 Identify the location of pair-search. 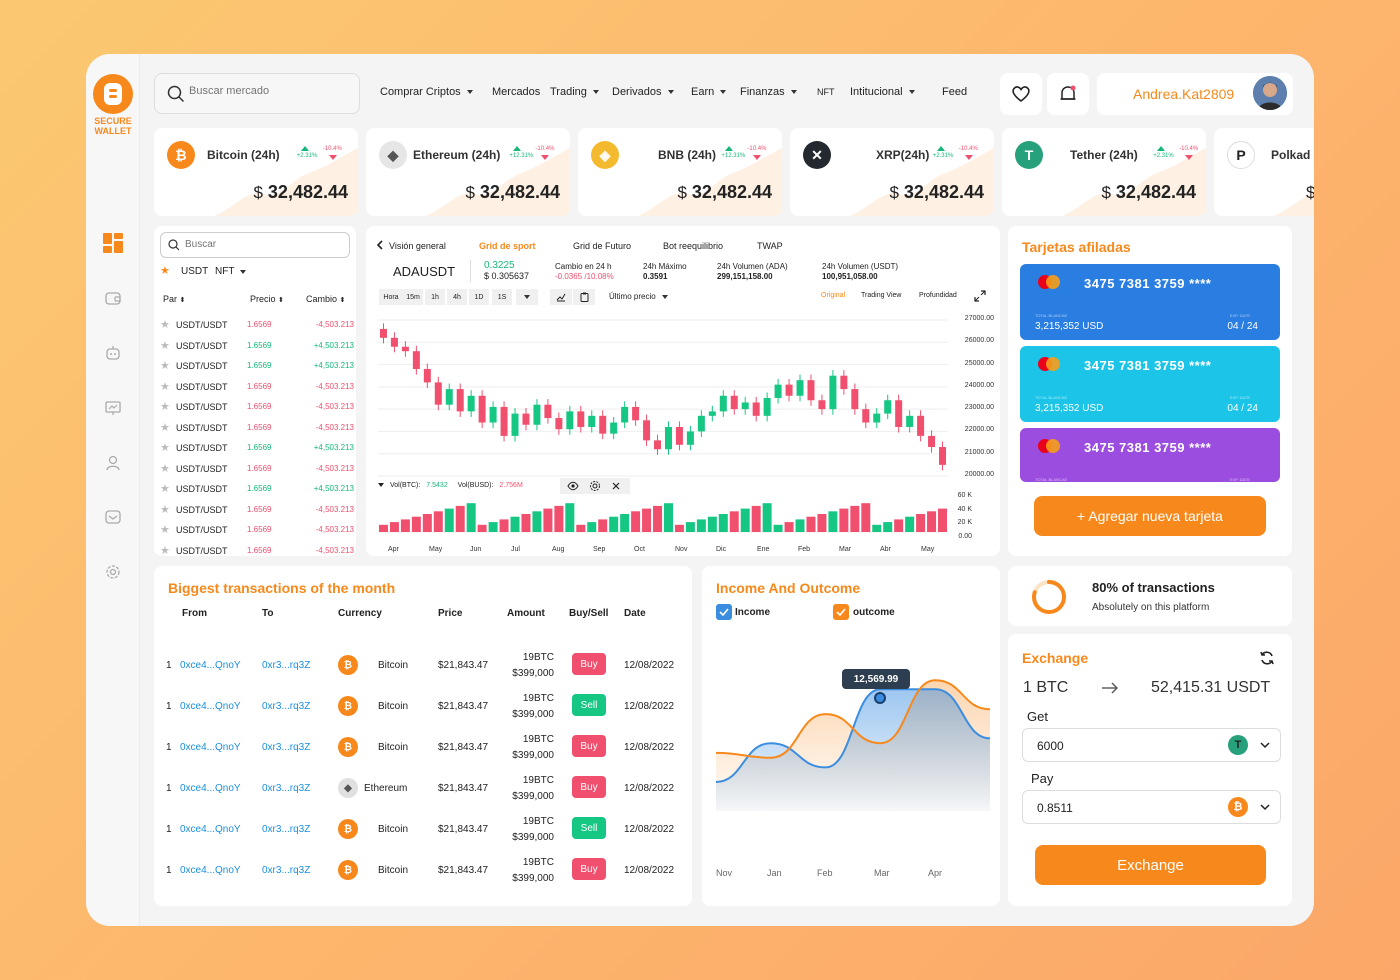
(255, 245).